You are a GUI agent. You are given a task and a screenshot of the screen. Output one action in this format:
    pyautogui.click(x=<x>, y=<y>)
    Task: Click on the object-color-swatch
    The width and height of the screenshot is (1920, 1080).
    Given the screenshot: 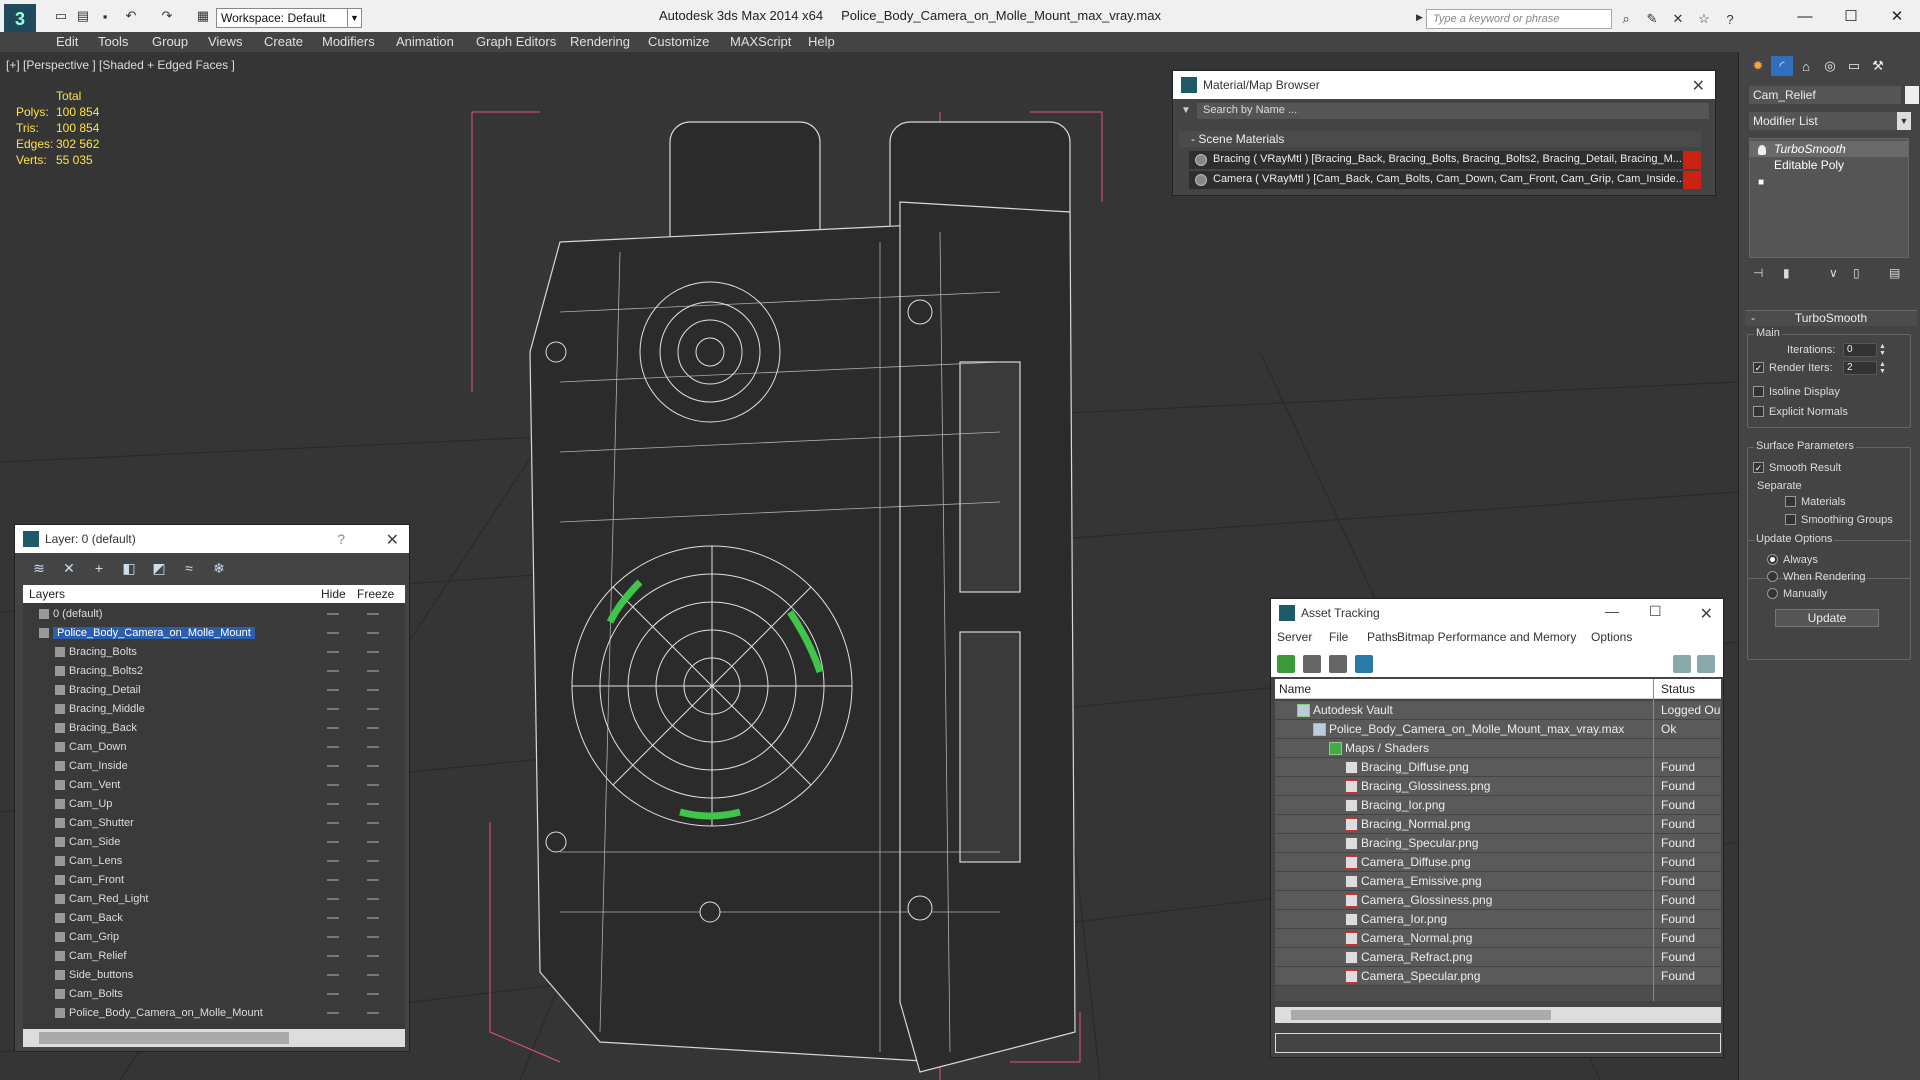 What is the action you would take?
    pyautogui.click(x=1912, y=95)
    